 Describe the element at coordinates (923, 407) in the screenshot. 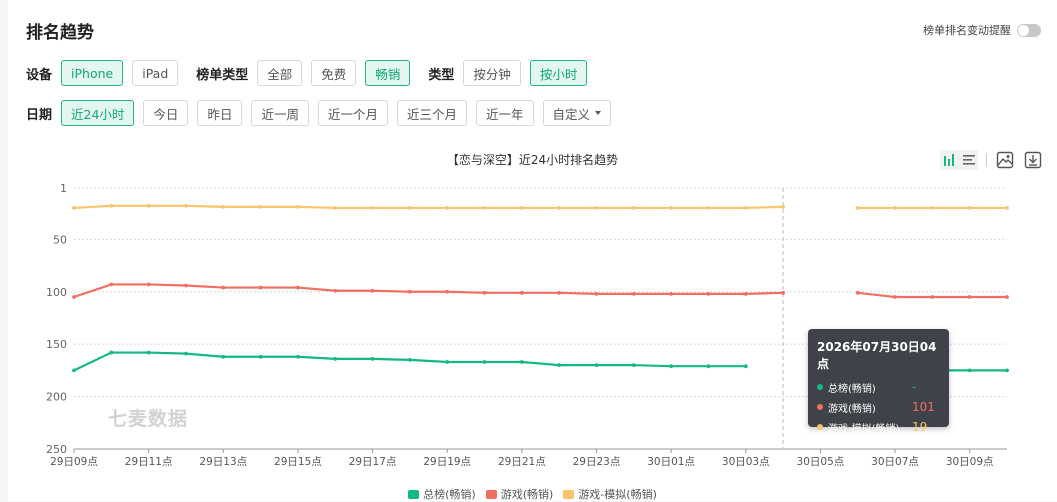

I see `tooltip-series-value: 101` at that location.